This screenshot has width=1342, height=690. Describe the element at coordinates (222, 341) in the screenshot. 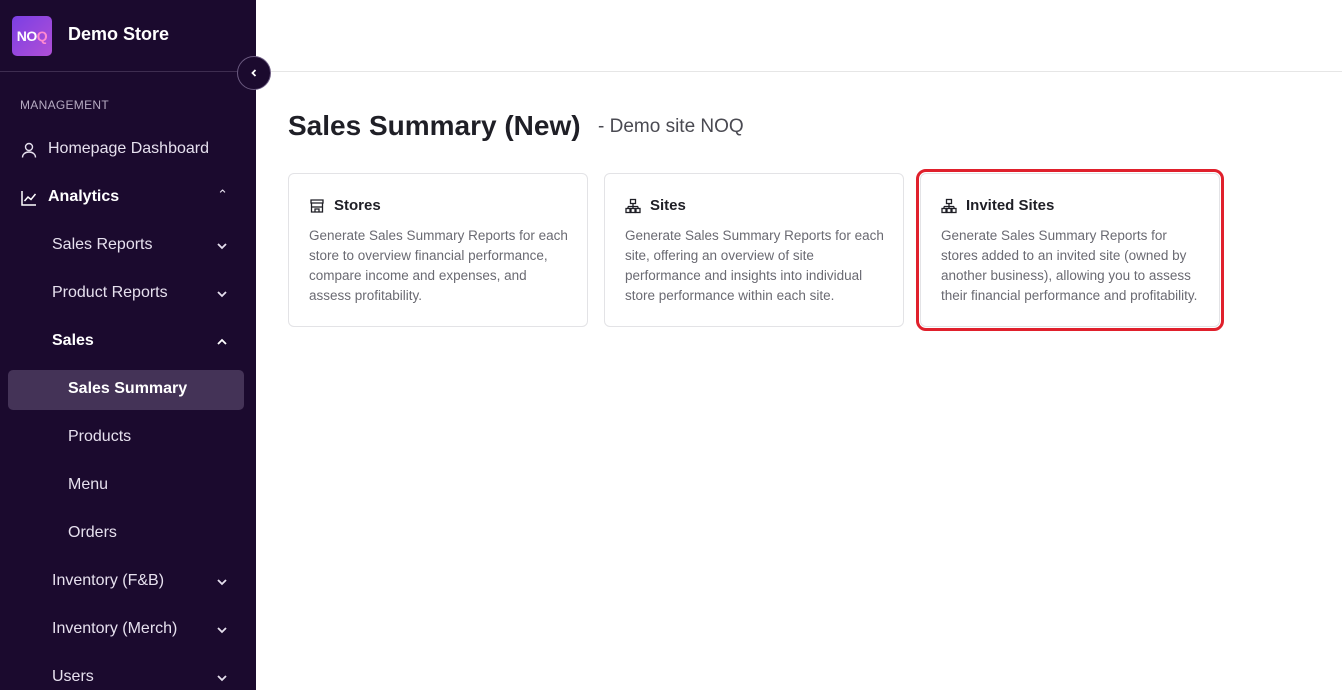

I see `chevron-up-icon` at that location.